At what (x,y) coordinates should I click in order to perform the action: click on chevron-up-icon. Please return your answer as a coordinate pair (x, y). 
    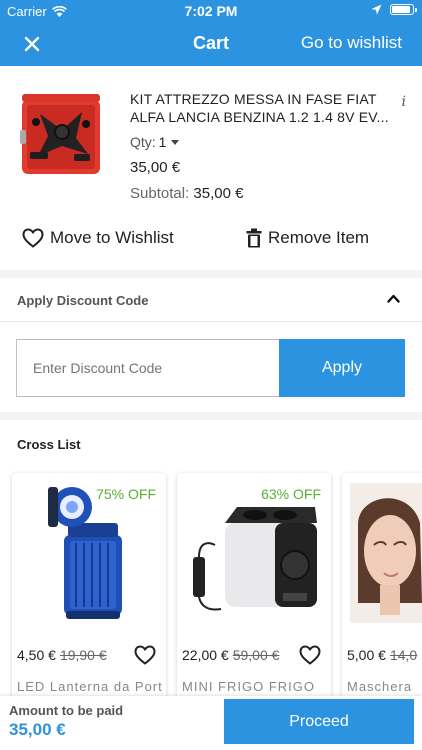
    Looking at the image, I should click on (393, 298).